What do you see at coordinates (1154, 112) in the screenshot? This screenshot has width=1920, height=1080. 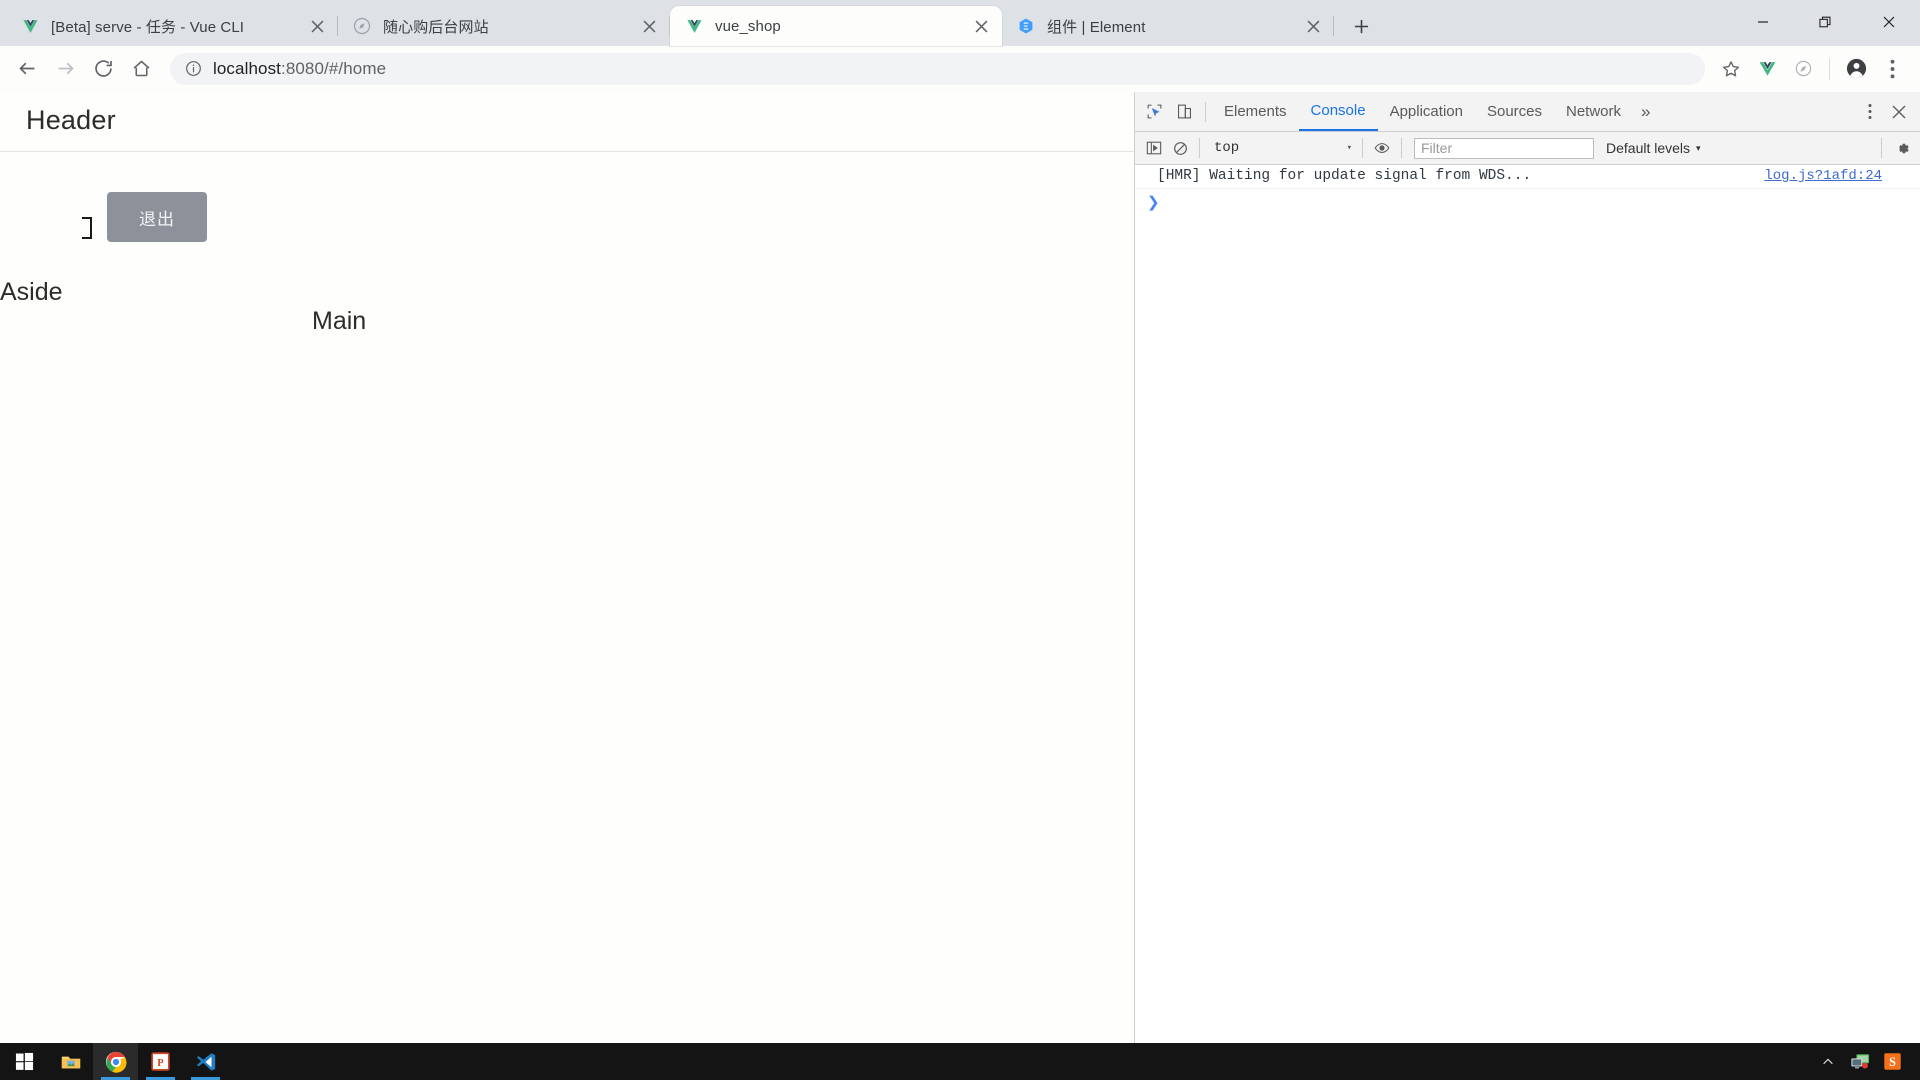 I see `inspect-element-icon` at bounding box center [1154, 112].